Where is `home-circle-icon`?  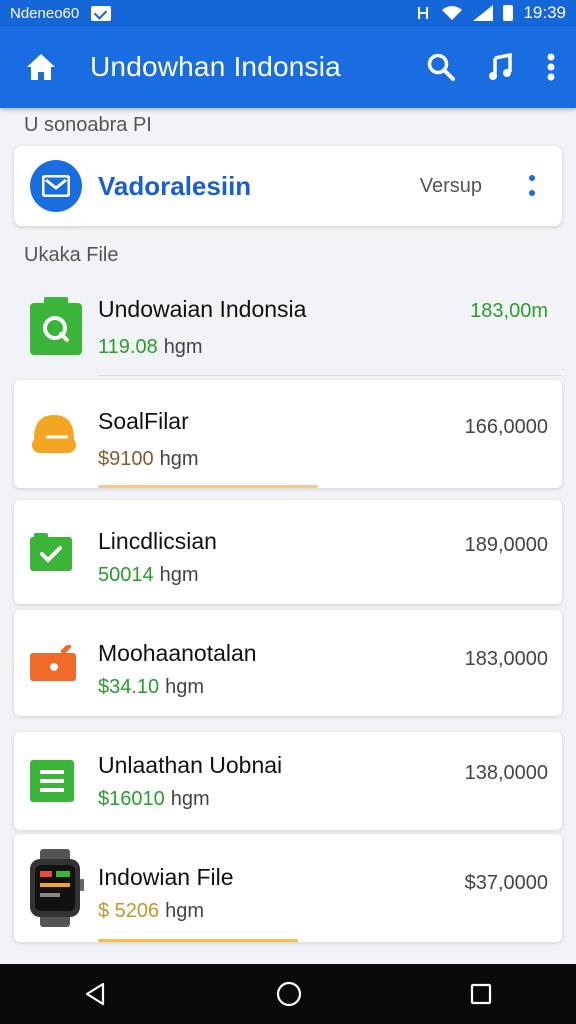 home-circle-icon is located at coordinates (289, 994).